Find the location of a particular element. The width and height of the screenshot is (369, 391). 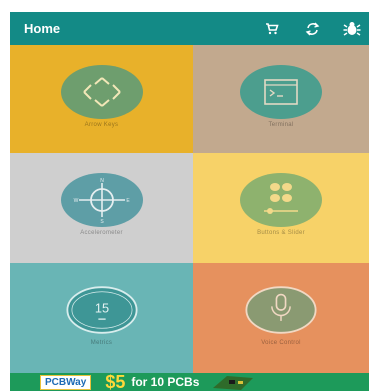

tile-label: Buttons & Slider is located at coordinates (281, 233).